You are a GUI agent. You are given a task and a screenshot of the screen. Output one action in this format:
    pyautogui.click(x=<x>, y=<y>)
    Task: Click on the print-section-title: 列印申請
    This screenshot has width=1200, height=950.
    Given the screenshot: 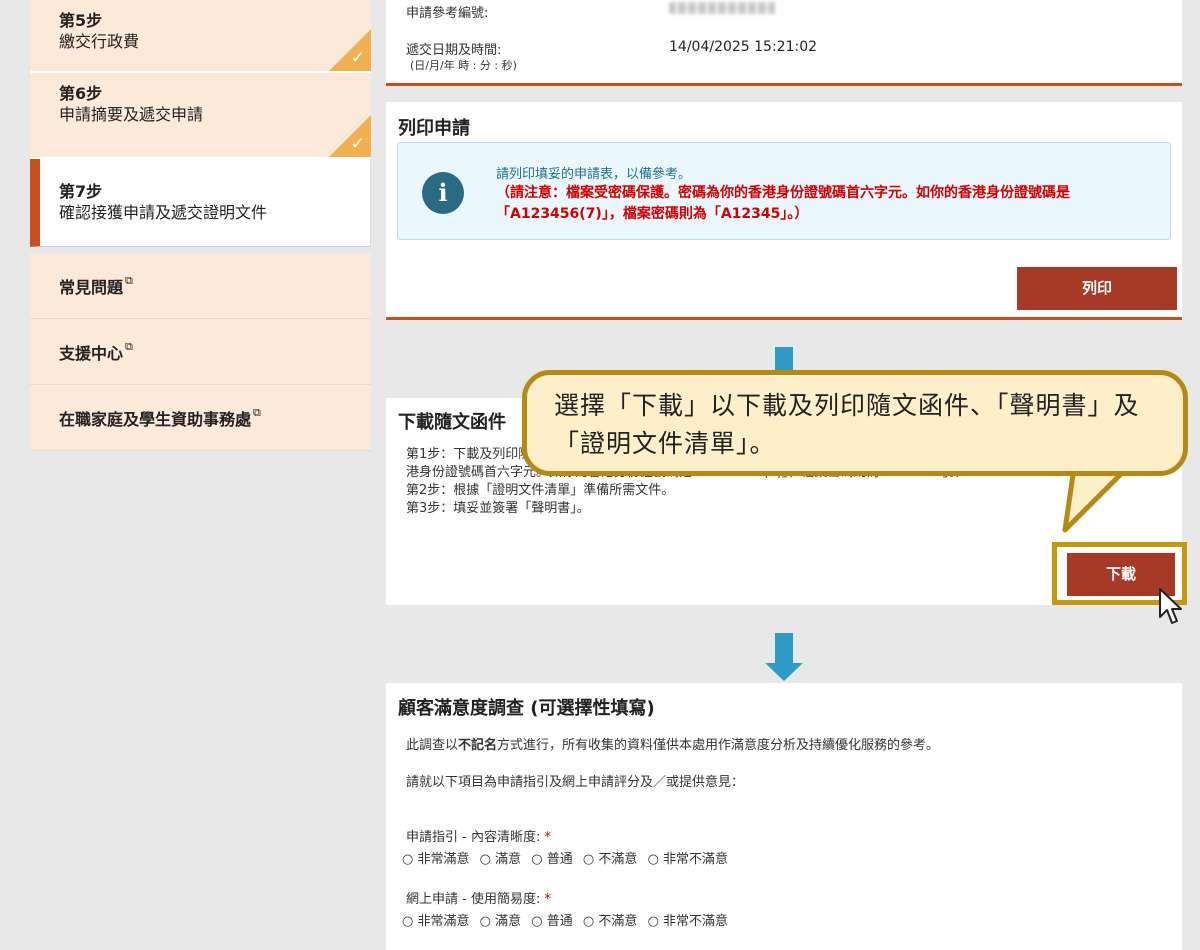 What is the action you would take?
    pyautogui.click(x=434, y=128)
    